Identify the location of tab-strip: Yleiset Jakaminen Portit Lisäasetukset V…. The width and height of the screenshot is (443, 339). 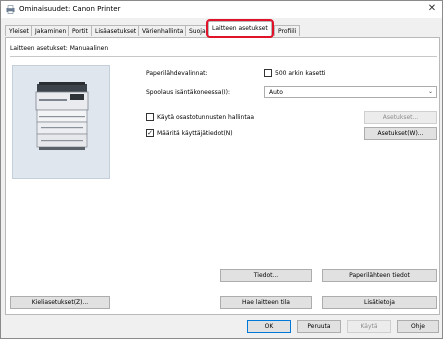
(222, 28).